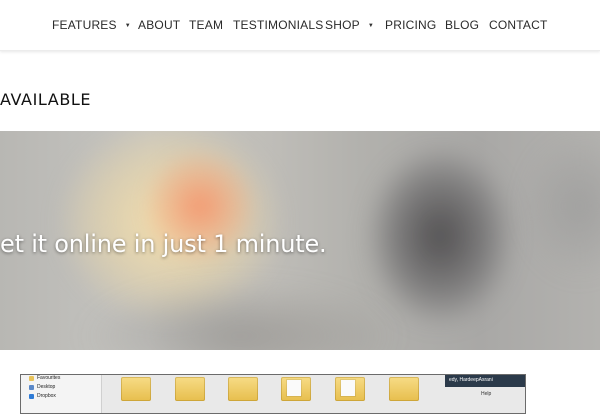 Image resolution: width=600 pixels, height=414 pixels. Describe the element at coordinates (46, 396) in the screenshot. I see `preview-sidebar-item: Dropbox` at that location.